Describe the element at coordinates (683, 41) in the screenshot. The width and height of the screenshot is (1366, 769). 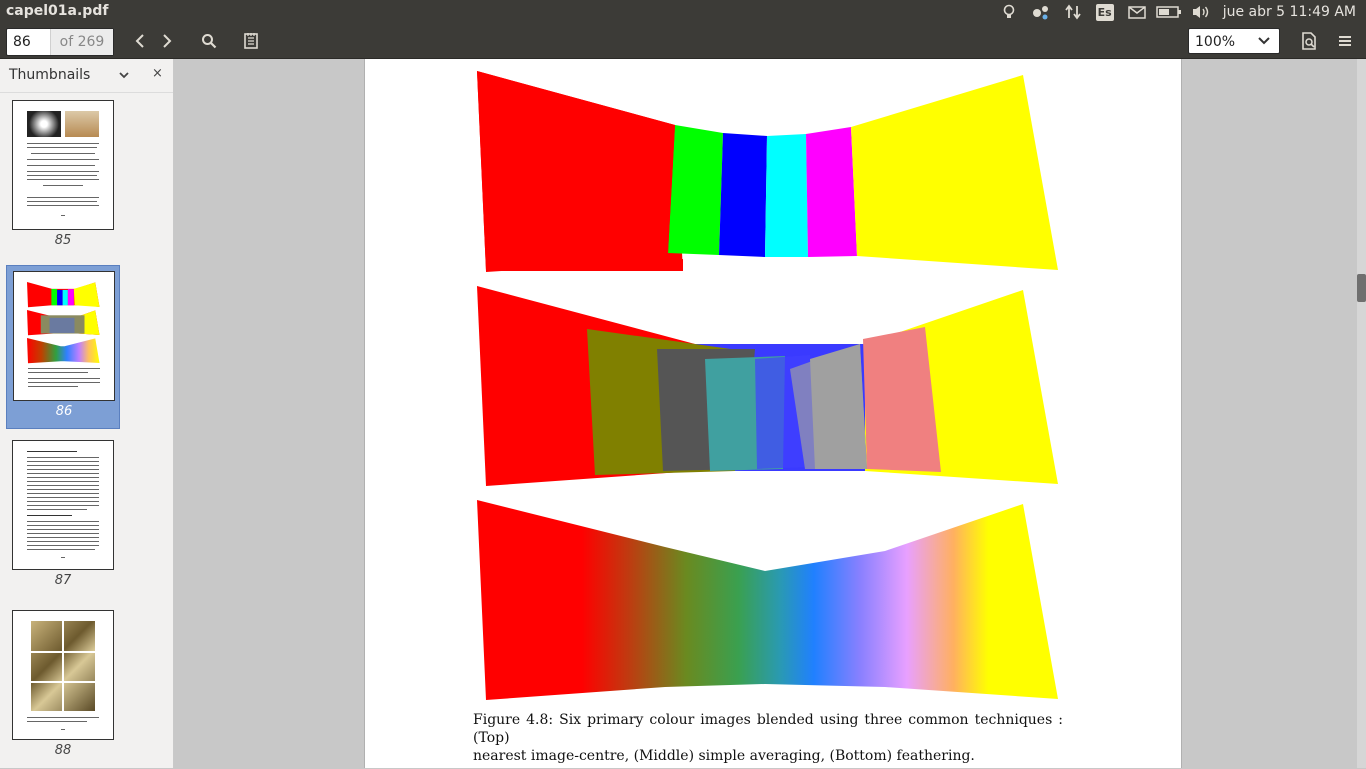
I see `toolbar: 86 of 269 100%` at that location.